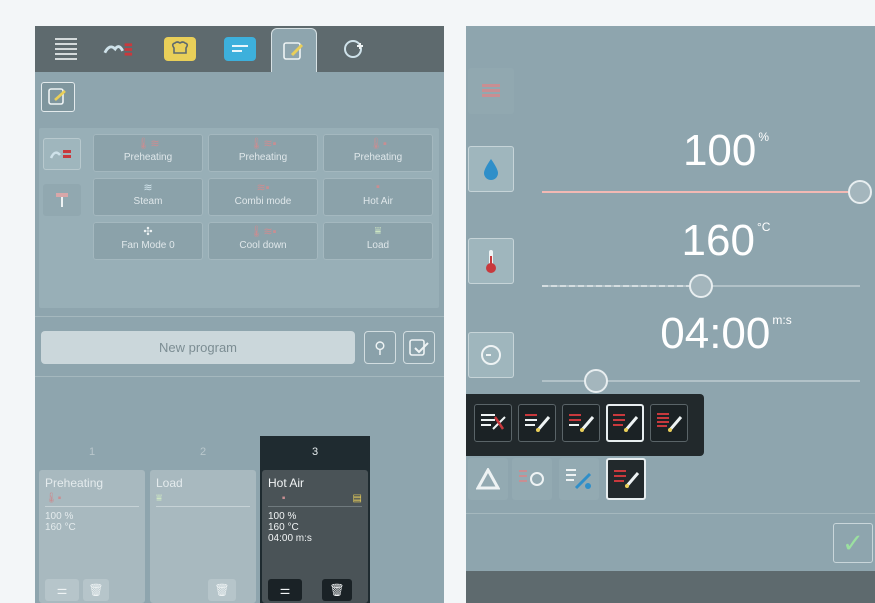 The height and width of the screenshot is (603, 875). Describe the element at coordinates (62, 154) in the screenshot. I see `category-steam-heat` at that location.